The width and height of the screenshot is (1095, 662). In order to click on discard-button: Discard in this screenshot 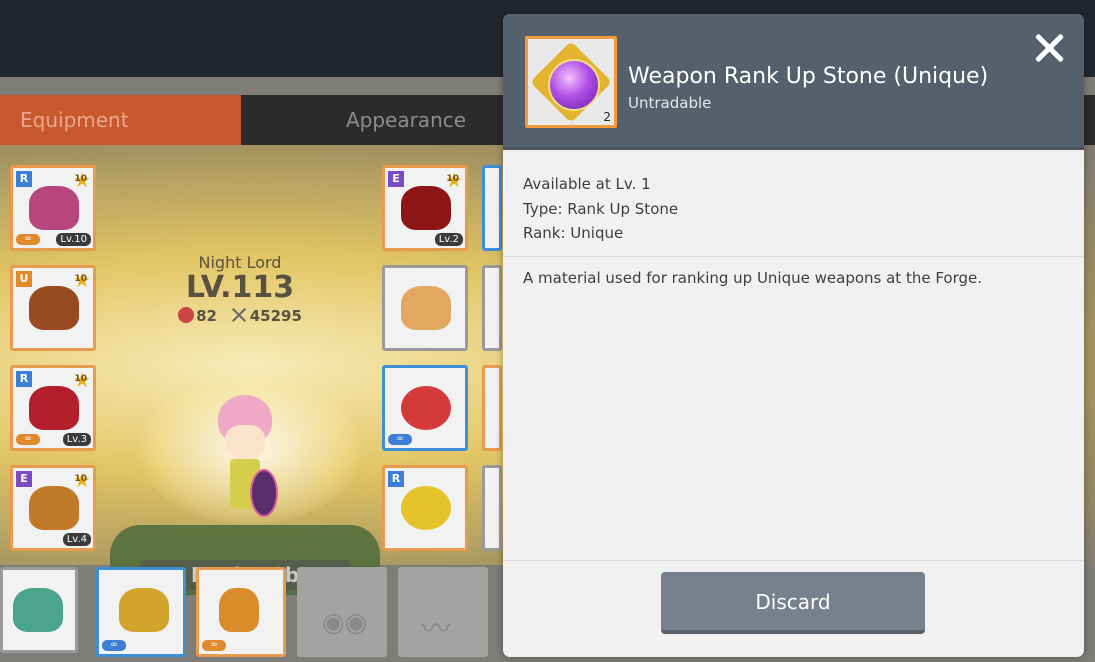, I will do `click(793, 603)`.